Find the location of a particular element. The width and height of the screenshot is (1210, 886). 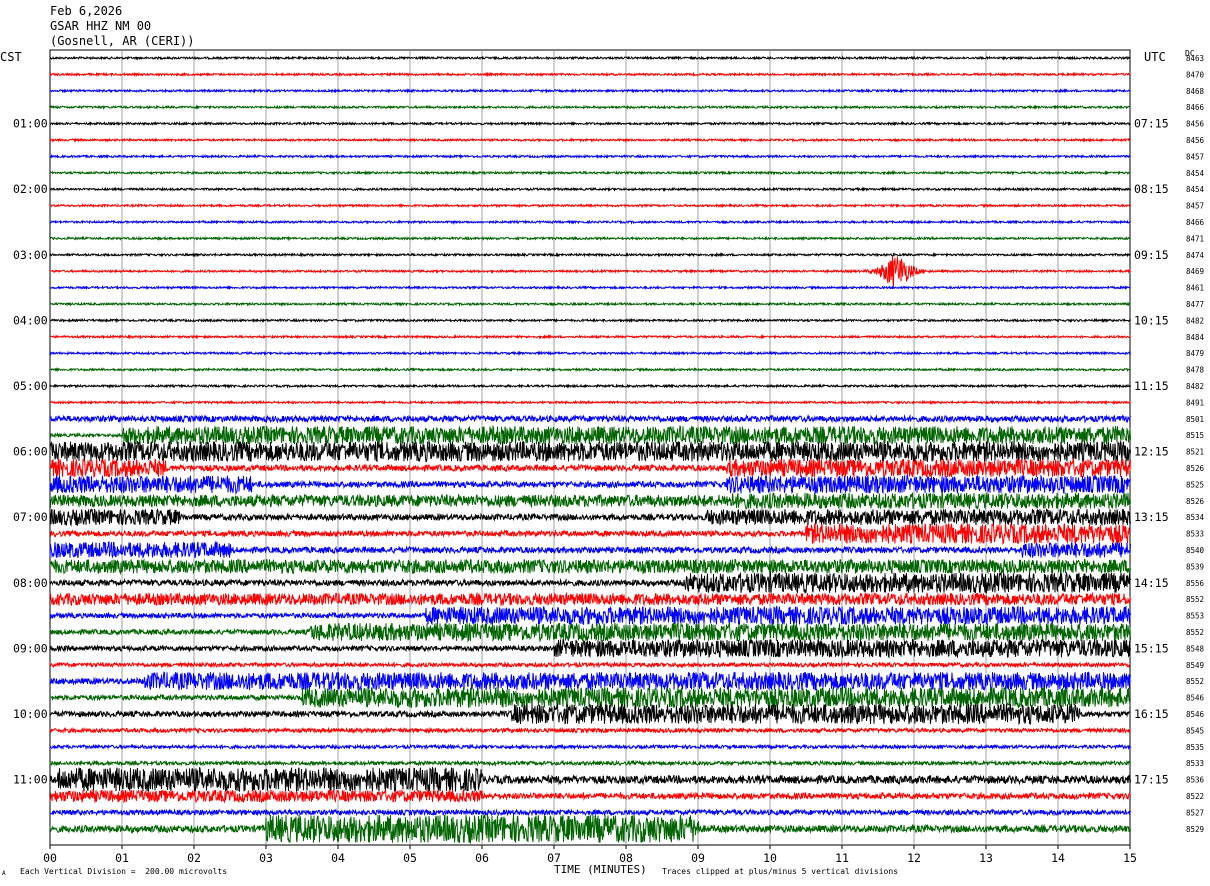

dc-offset-label: 8534 is located at coordinates (1195, 517).